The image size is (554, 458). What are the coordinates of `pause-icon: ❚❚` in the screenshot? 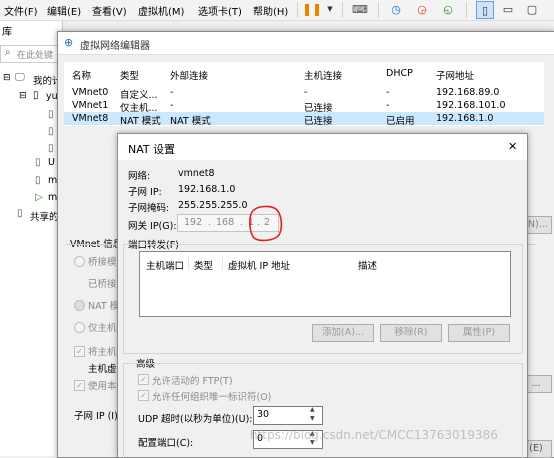 It's located at (312, 9).